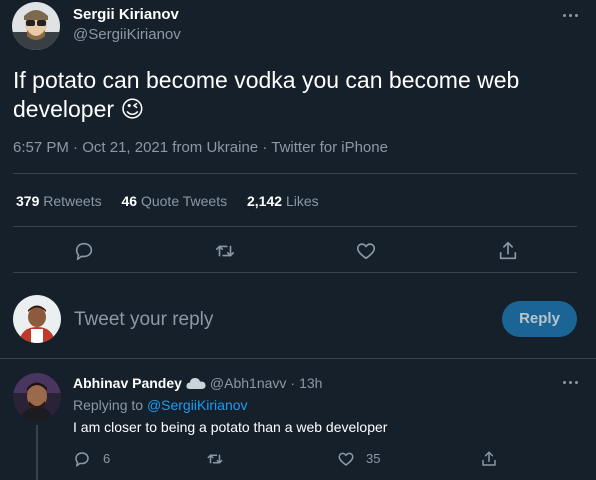 The height and width of the screenshot is (480, 596). Describe the element at coordinates (72, 201) in the screenshot. I see `retweets-label: Retweets` at that location.